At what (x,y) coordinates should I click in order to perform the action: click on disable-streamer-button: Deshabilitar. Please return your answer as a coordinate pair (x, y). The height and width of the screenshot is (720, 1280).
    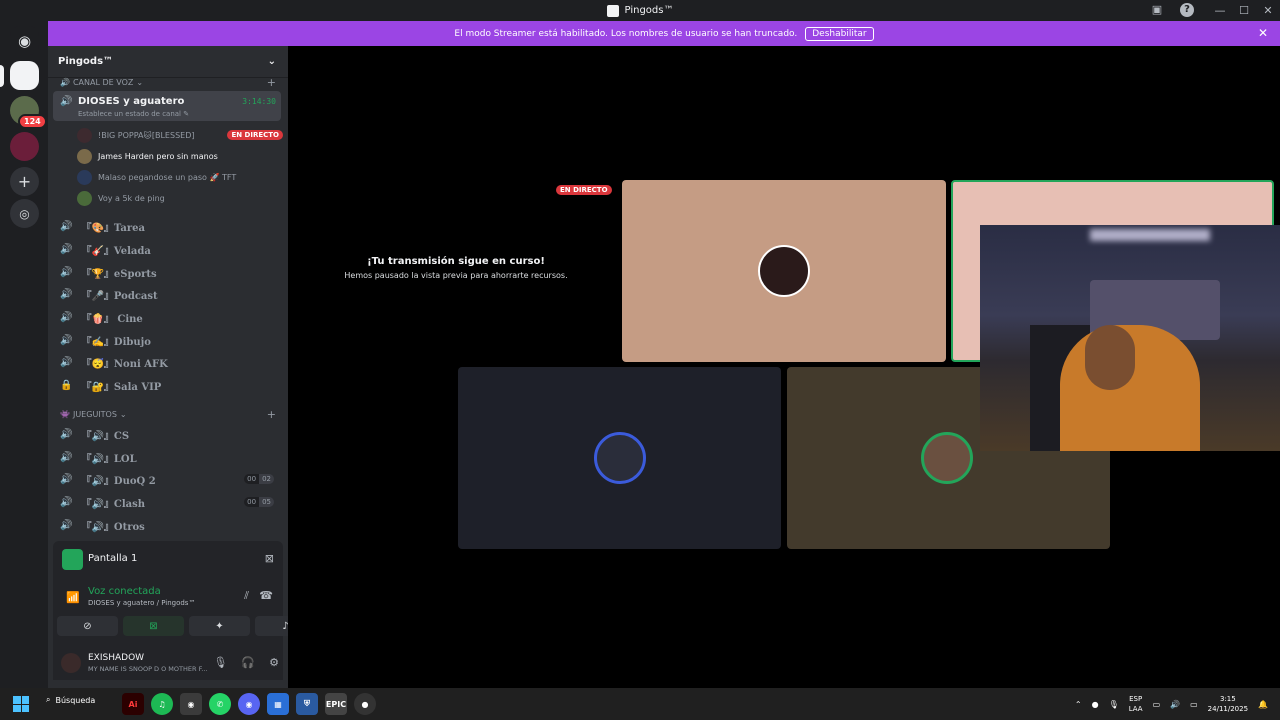
    Looking at the image, I should click on (839, 33).